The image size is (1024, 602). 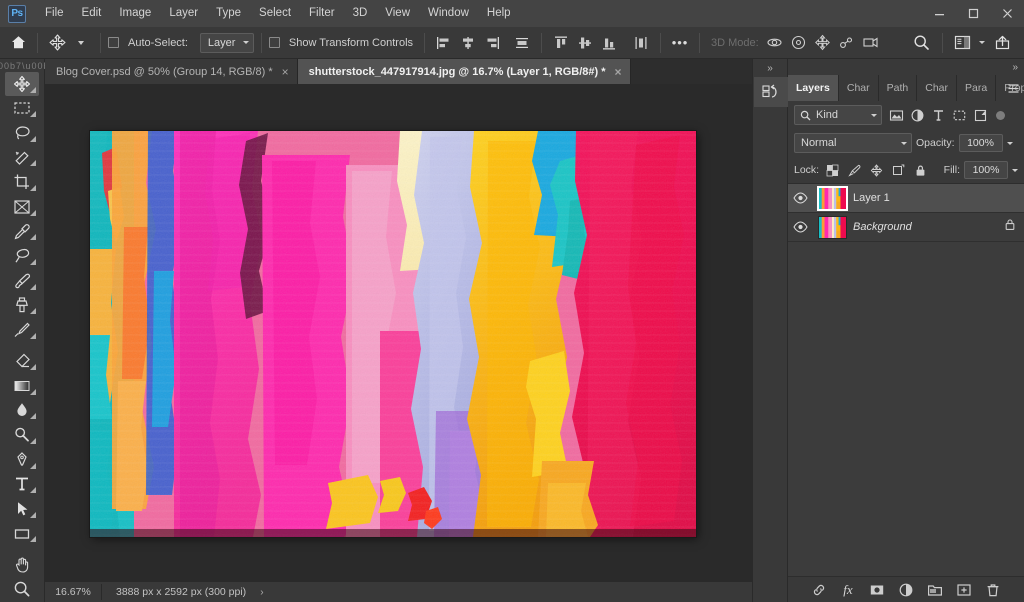 I want to click on clone-stamp-tool, so click(x=22, y=306).